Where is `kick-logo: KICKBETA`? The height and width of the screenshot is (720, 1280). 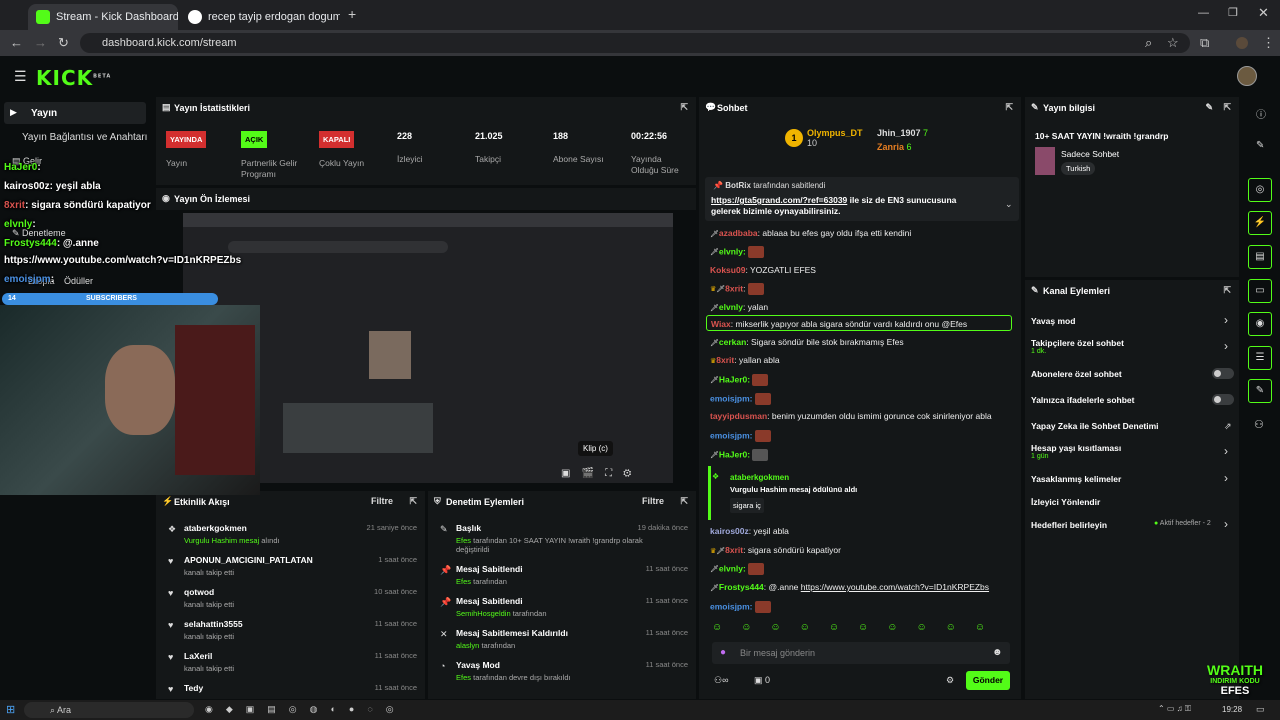
kick-logo: KICKBETA is located at coordinates (73, 78).